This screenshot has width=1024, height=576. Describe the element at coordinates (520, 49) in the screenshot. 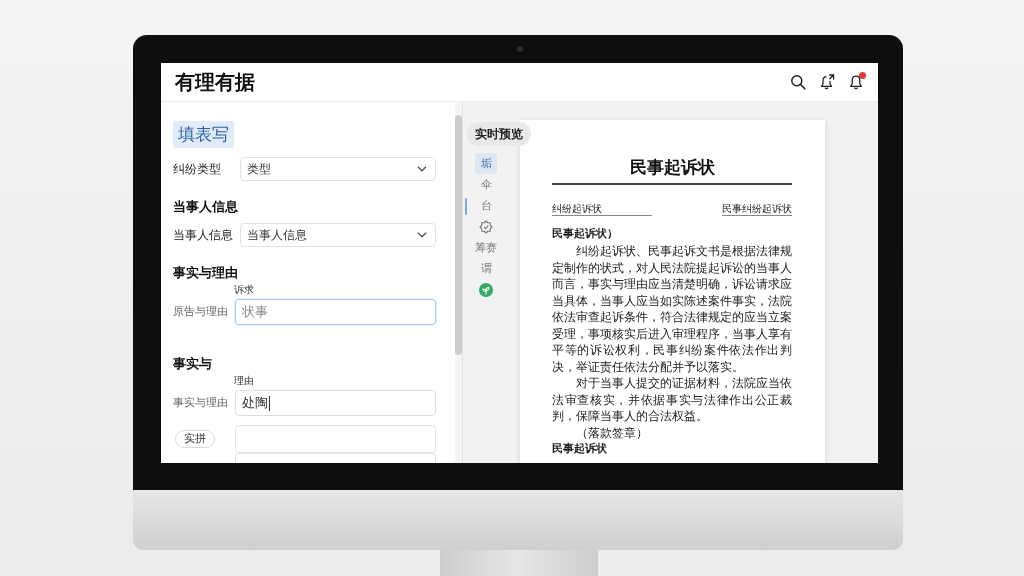

I see `webcam-icon` at that location.